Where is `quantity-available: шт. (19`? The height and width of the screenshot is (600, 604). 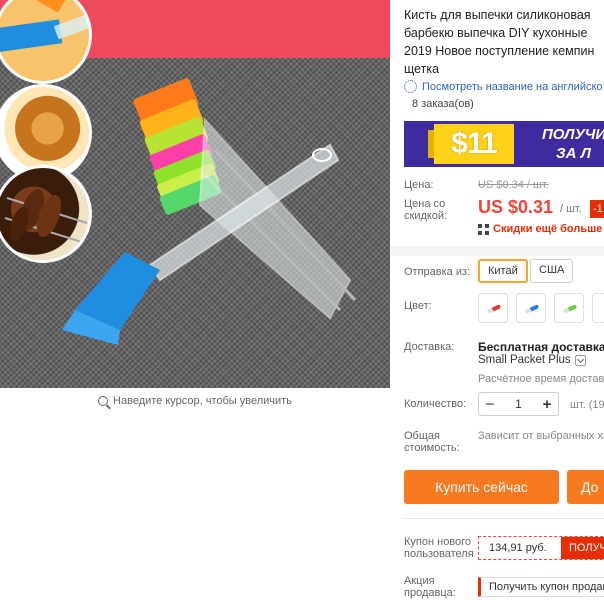
quantity-available: шт. (19 is located at coordinates (587, 405).